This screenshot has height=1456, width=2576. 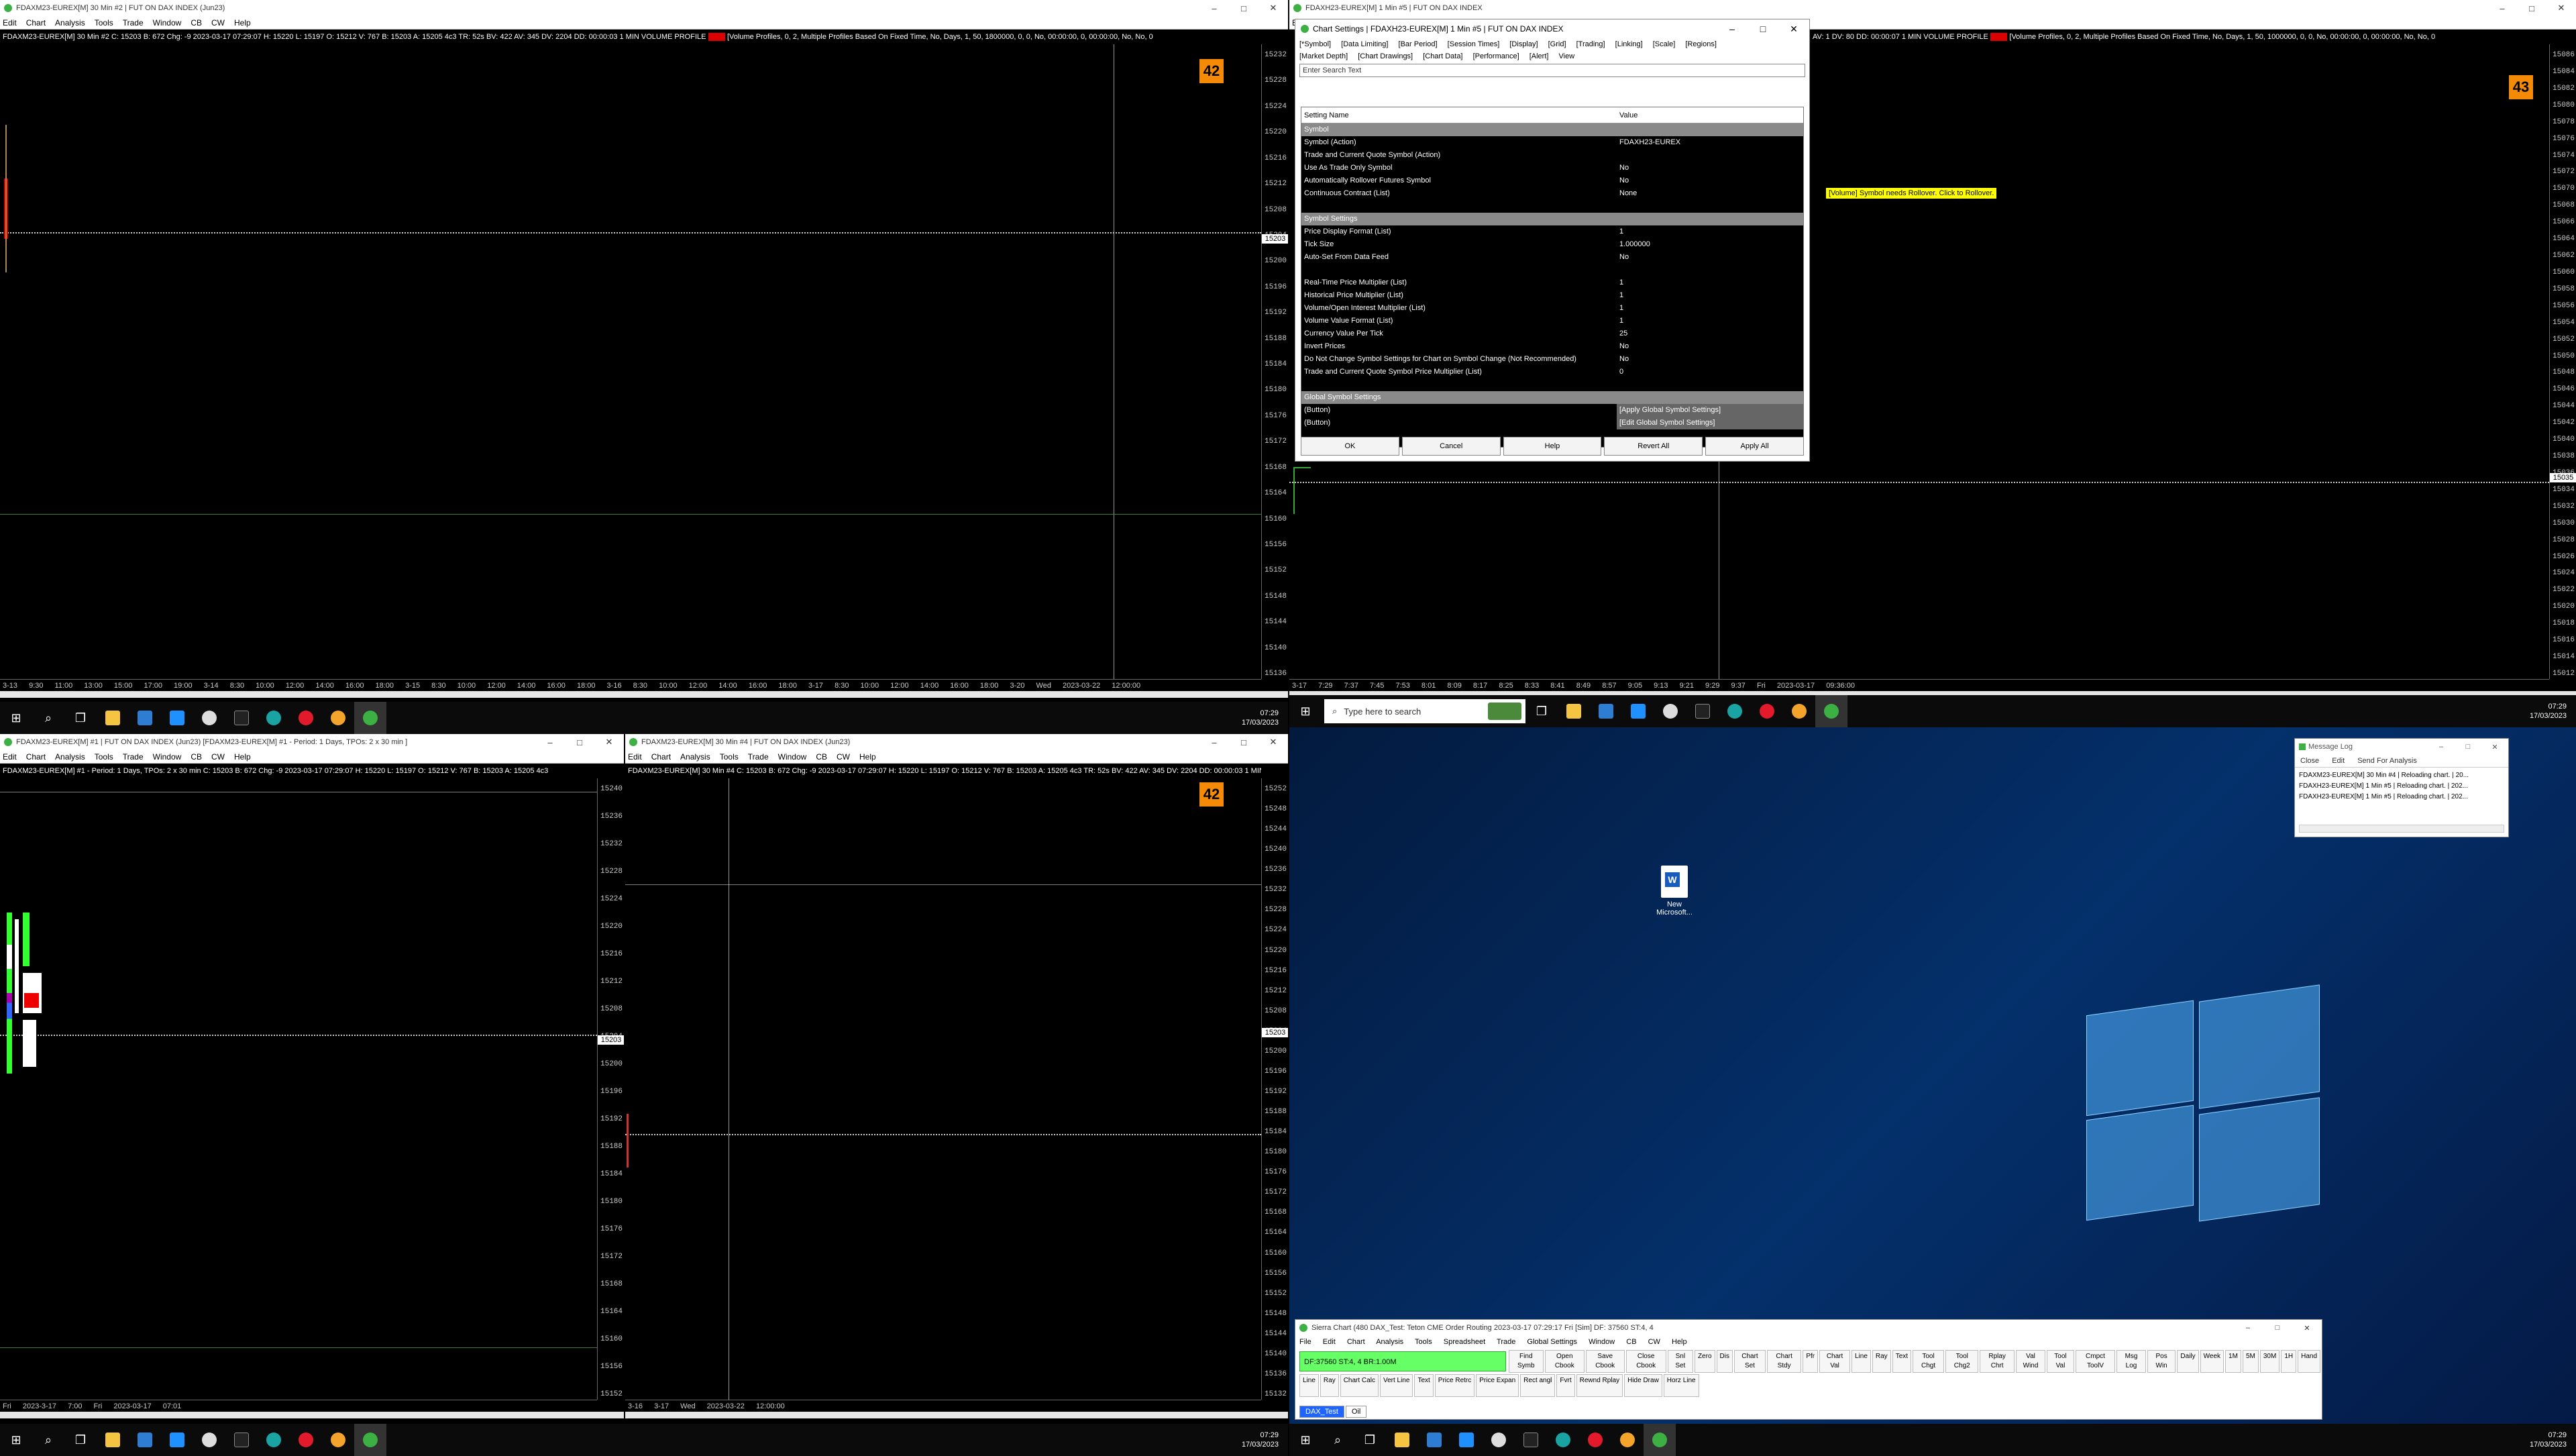 What do you see at coordinates (1442, 56) in the screenshot?
I see `tab-chart-data: [Chart Data]` at bounding box center [1442, 56].